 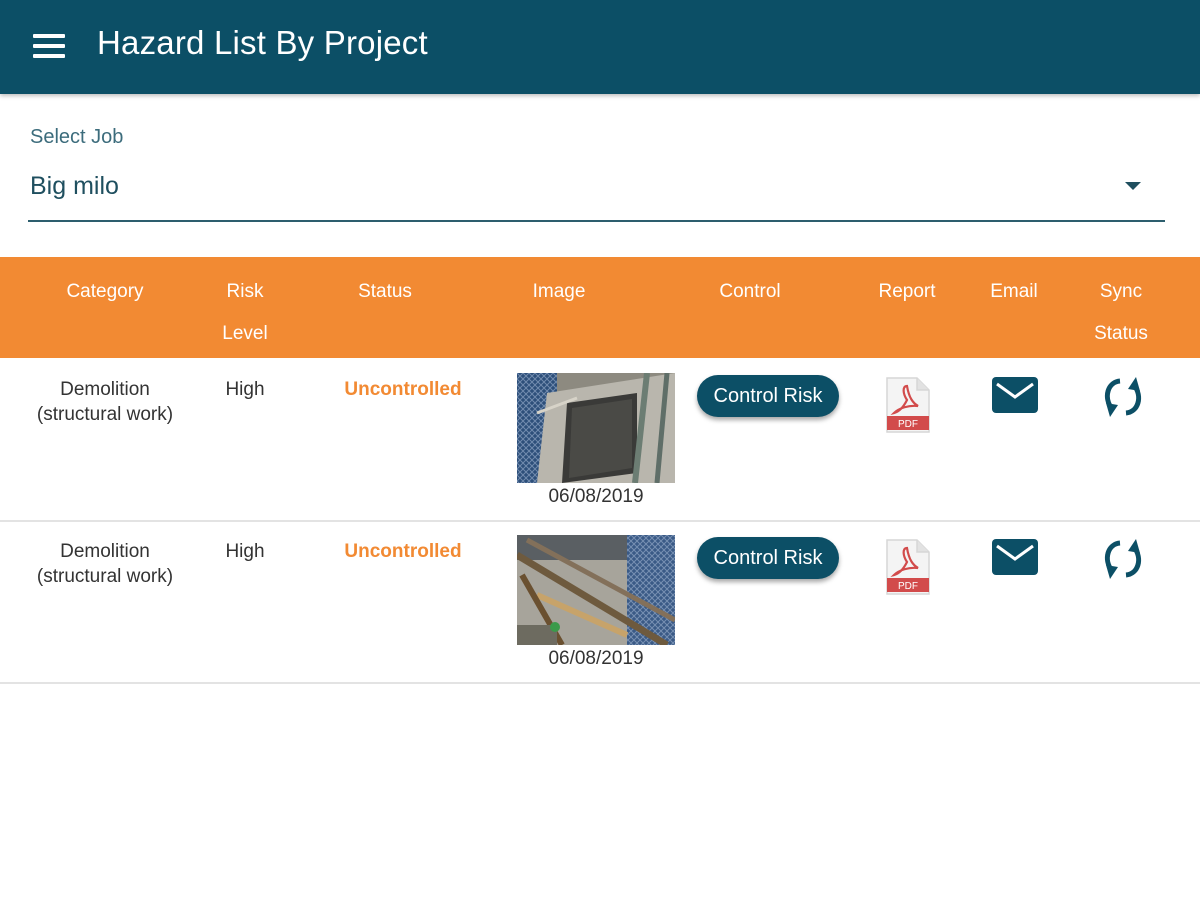 What do you see at coordinates (1121, 312) in the screenshot?
I see `column-header-sync-status: Sync Status` at bounding box center [1121, 312].